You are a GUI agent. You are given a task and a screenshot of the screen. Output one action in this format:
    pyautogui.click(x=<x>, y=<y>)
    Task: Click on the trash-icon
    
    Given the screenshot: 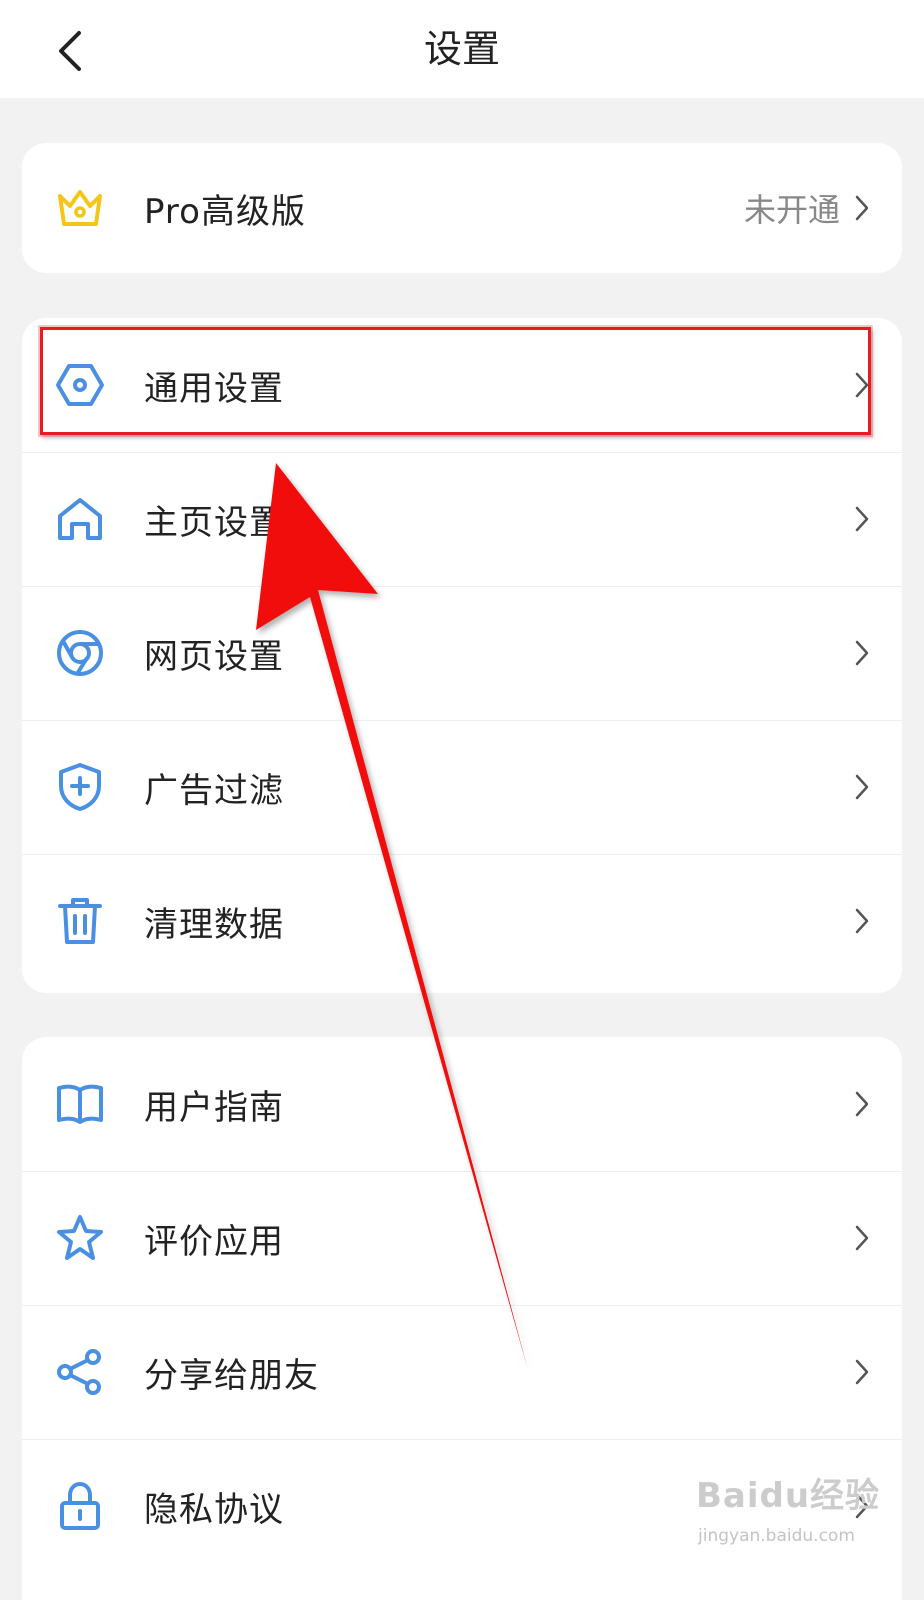 What is the action you would take?
    pyautogui.click(x=80, y=921)
    